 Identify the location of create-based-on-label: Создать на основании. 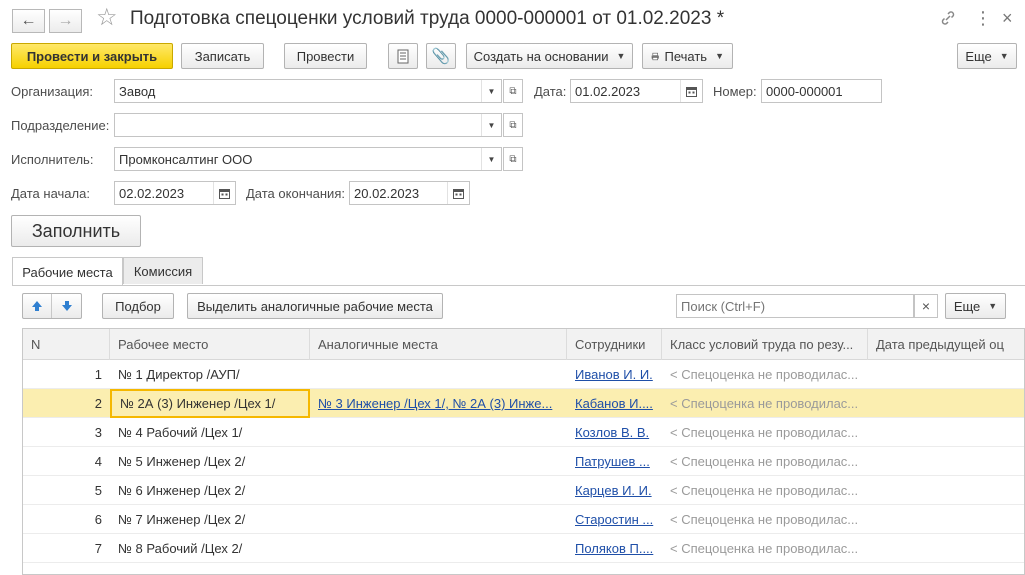
(541, 56).